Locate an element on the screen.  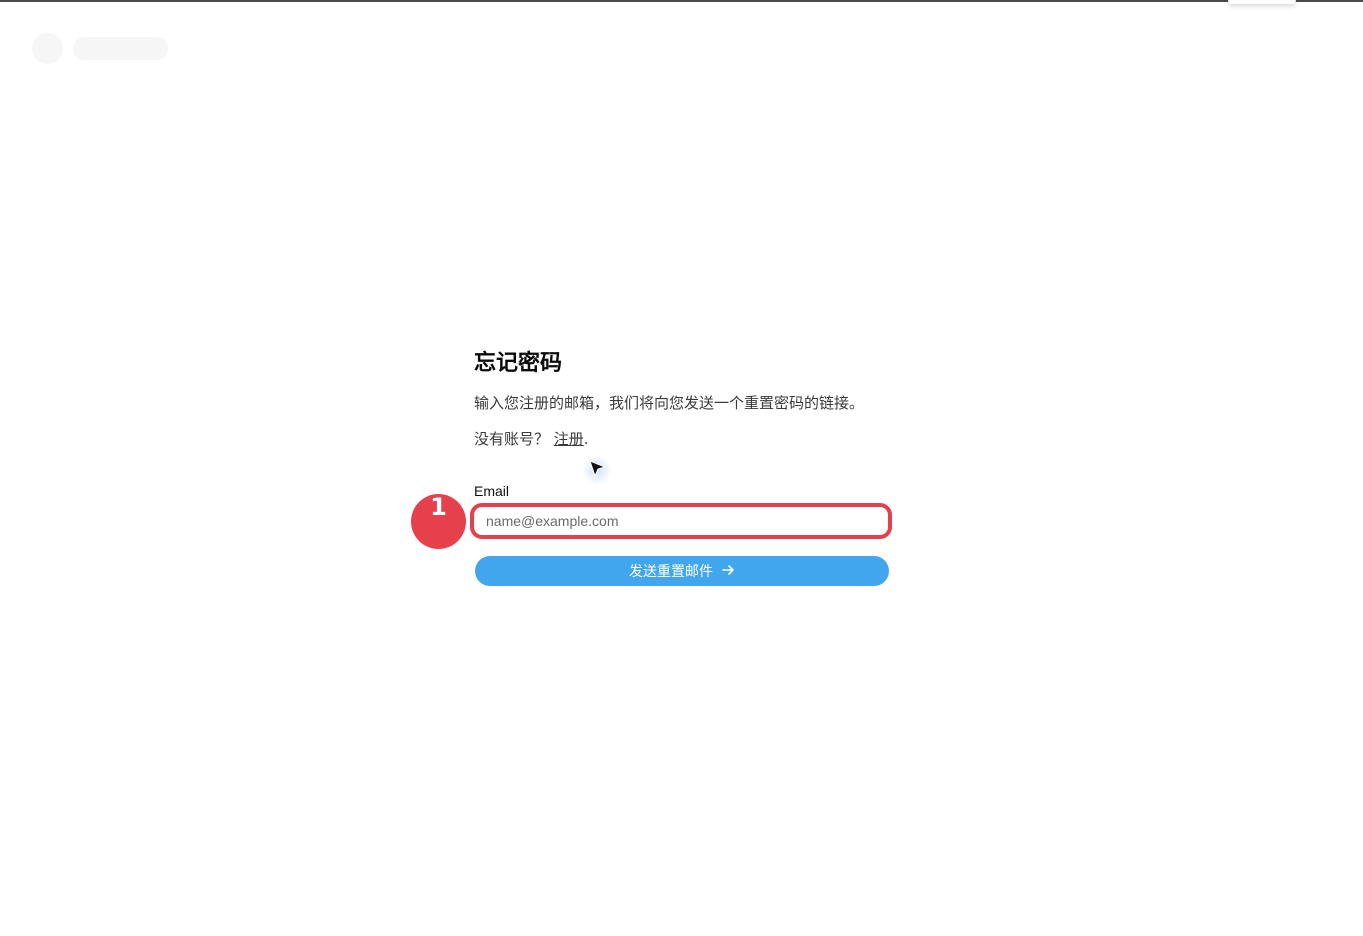
arrow-right-icon is located at coordinates (728, 571).